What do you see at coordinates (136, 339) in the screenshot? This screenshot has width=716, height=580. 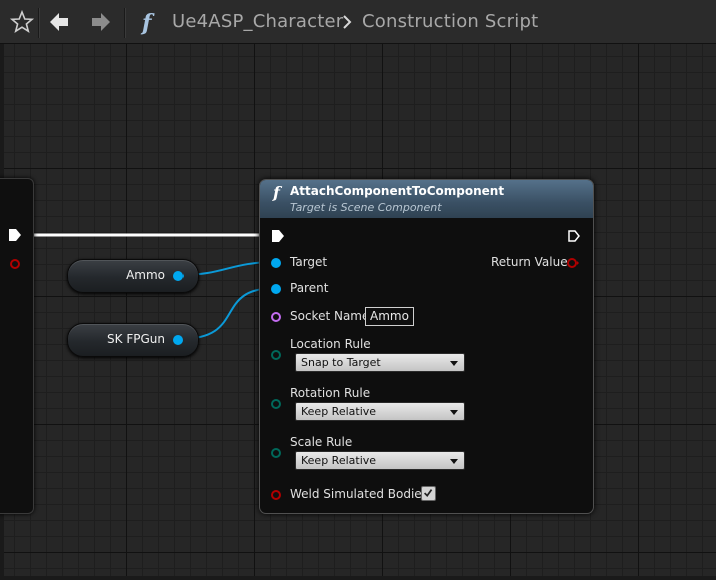 I see `skfpgun-variable-label: SK FPGun` at bounding box center [136, 339].